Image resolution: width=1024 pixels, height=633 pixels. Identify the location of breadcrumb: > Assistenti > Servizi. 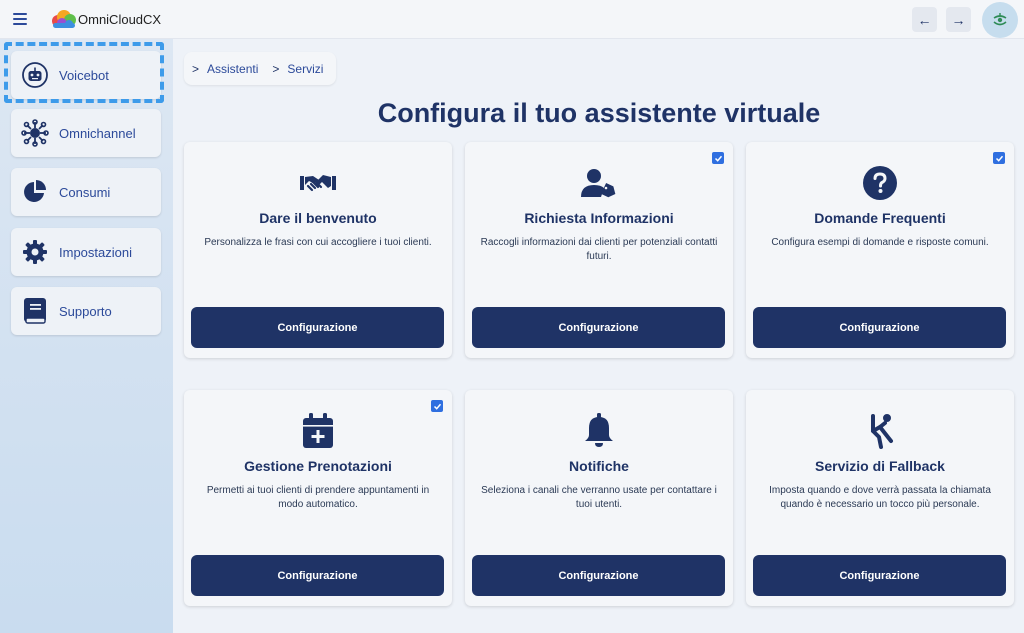
(260, 68).